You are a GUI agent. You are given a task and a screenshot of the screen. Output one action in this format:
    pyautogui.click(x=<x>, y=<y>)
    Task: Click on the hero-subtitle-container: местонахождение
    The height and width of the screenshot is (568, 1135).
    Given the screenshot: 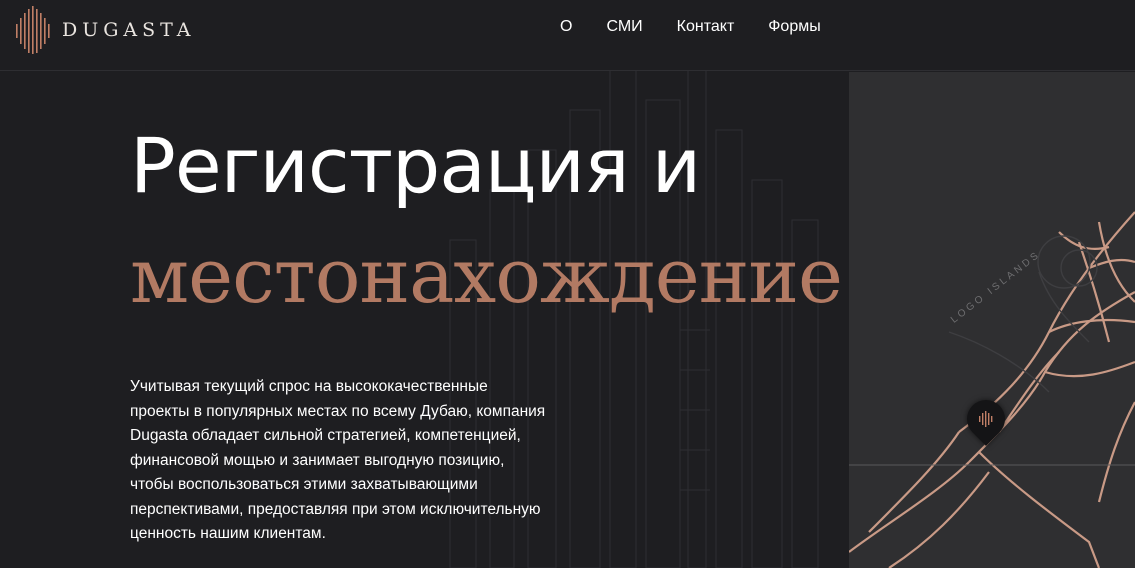 What is the action you would take?
    pyautogui.click(x=489, y=288)
    